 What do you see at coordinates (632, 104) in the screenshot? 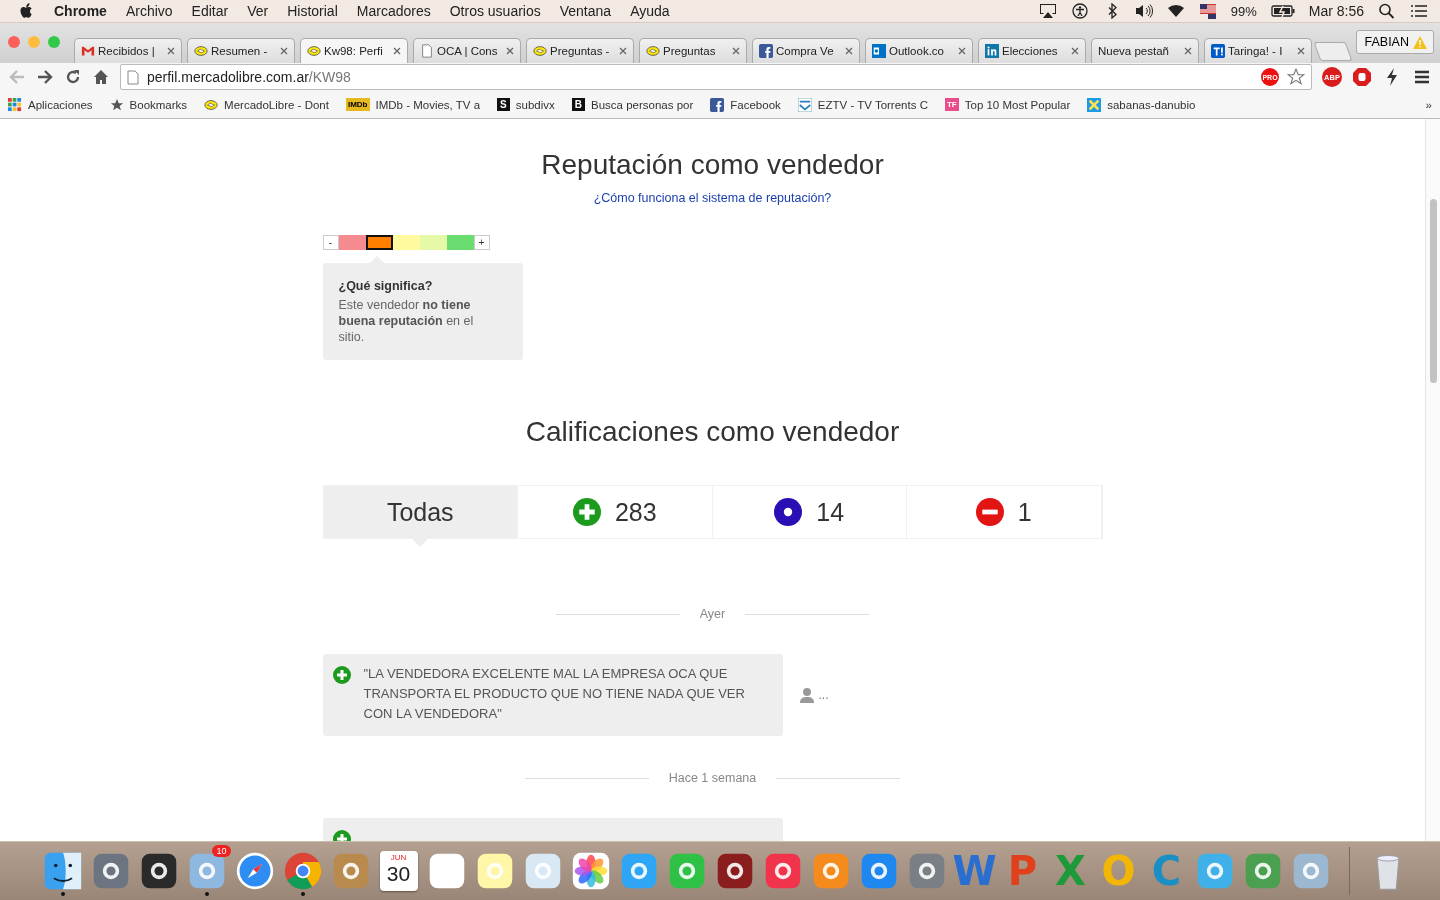
I see `bookmark: B Busca personas por` at bounding box center [632, 104].